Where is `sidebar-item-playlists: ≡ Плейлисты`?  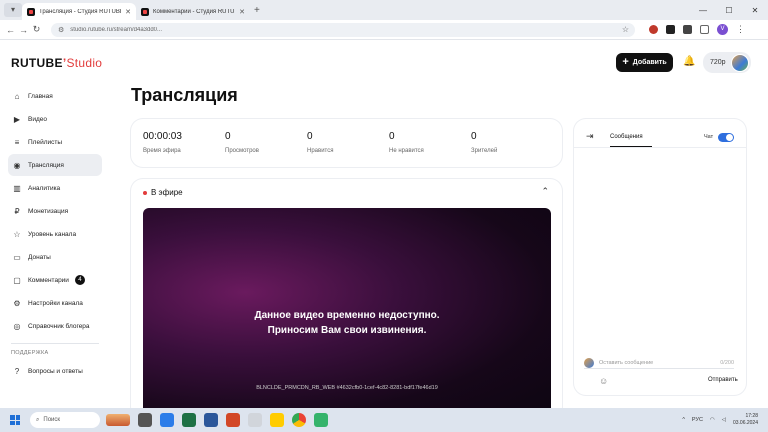
sidebar-item-playlists: ≡ Плейлисты is located at coordinates (55, 142).